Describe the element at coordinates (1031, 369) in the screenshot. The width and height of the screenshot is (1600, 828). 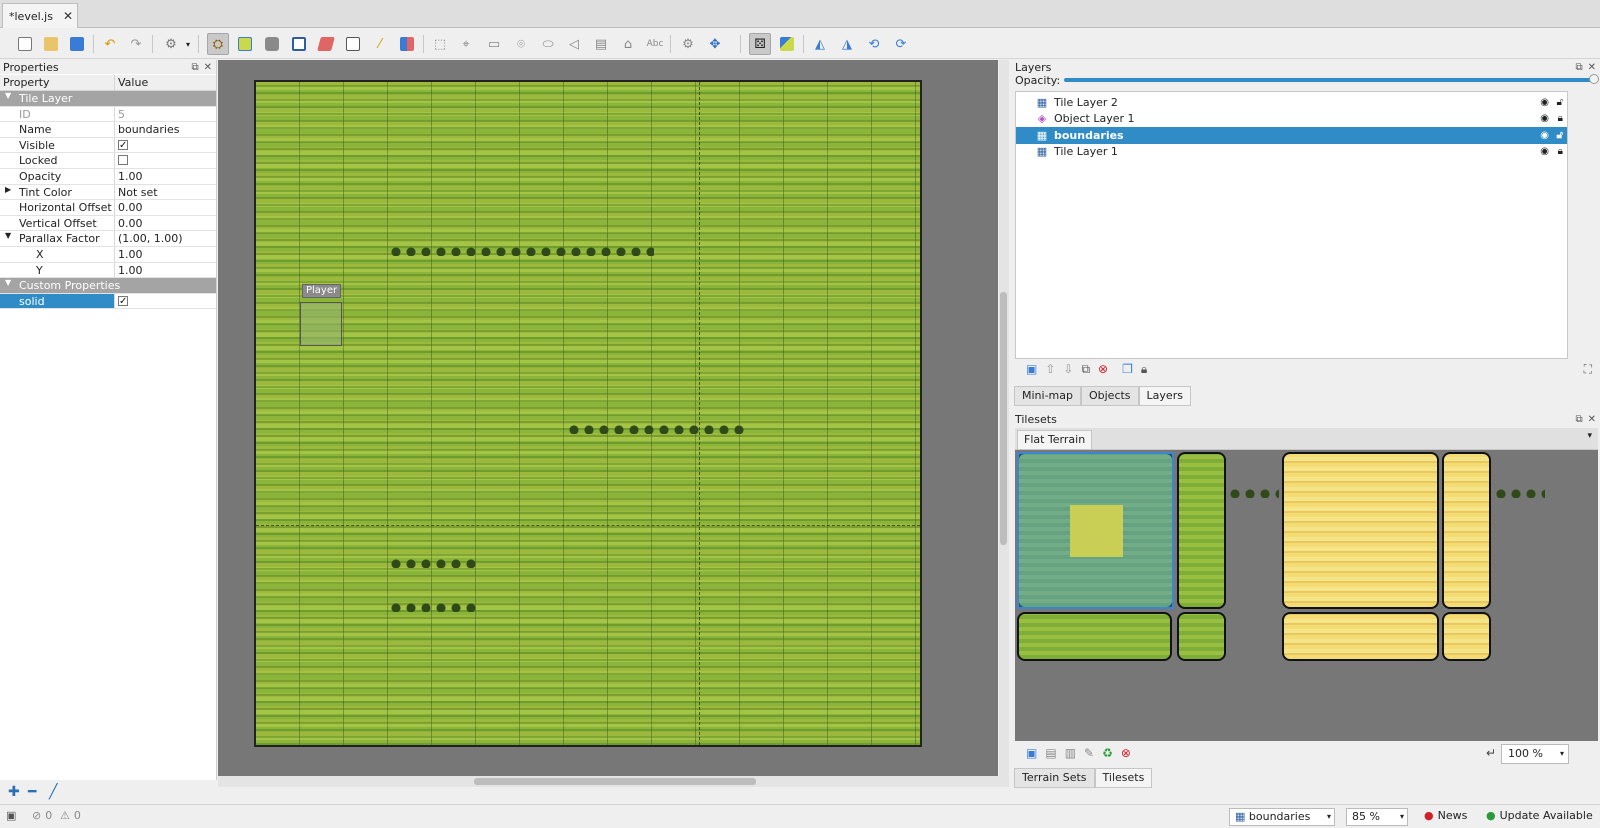
I see `new-layer-icon: ▣` at that location.